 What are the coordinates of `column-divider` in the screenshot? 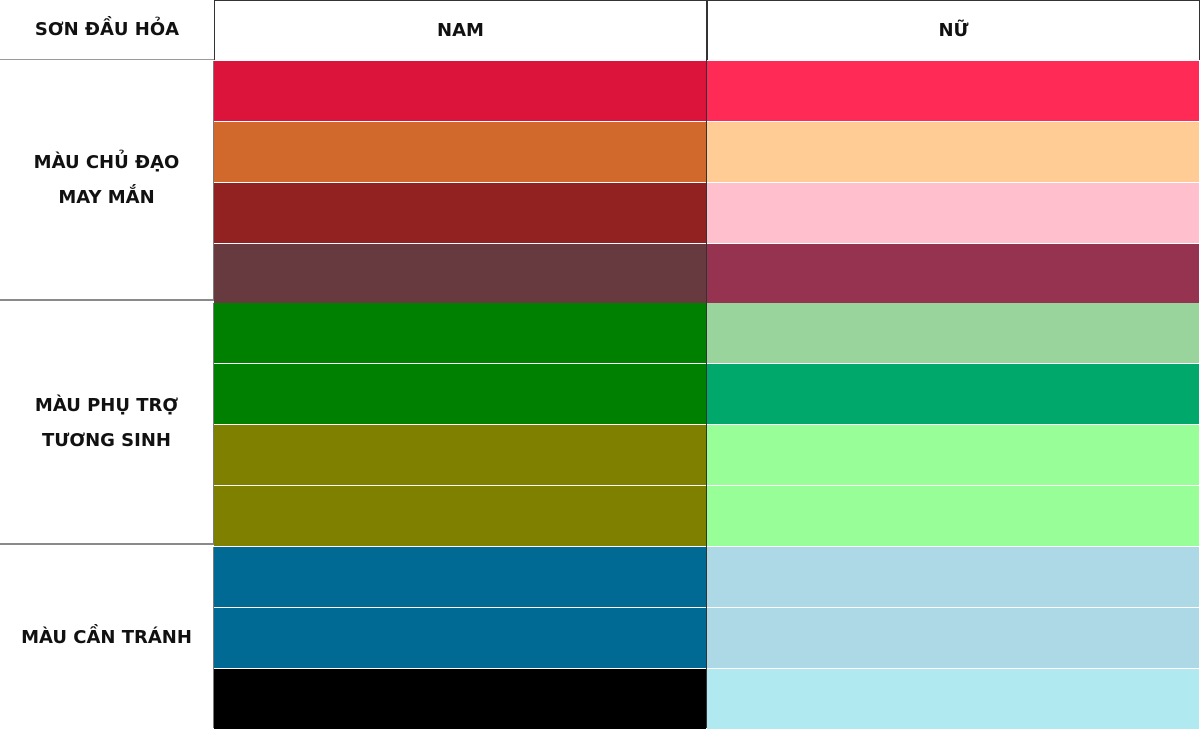 It's located at (706, 364).